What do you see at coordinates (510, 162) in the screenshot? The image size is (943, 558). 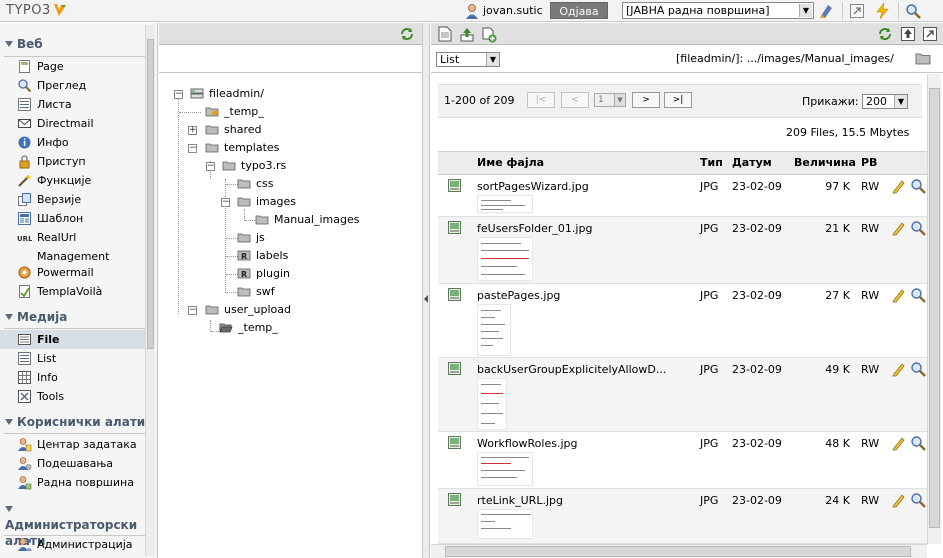 I see `column-header-name: Име фајла` at bounding box center [510, 162].